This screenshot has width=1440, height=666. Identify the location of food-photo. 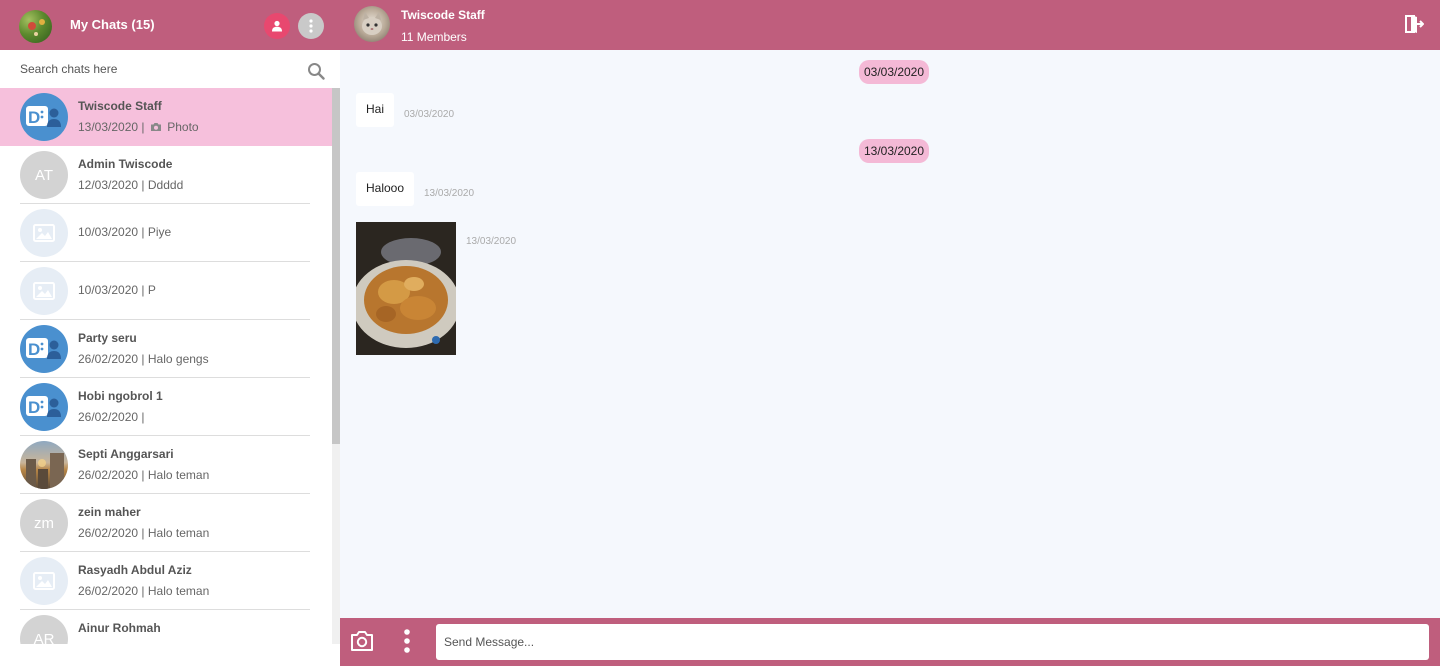
(406, 288).